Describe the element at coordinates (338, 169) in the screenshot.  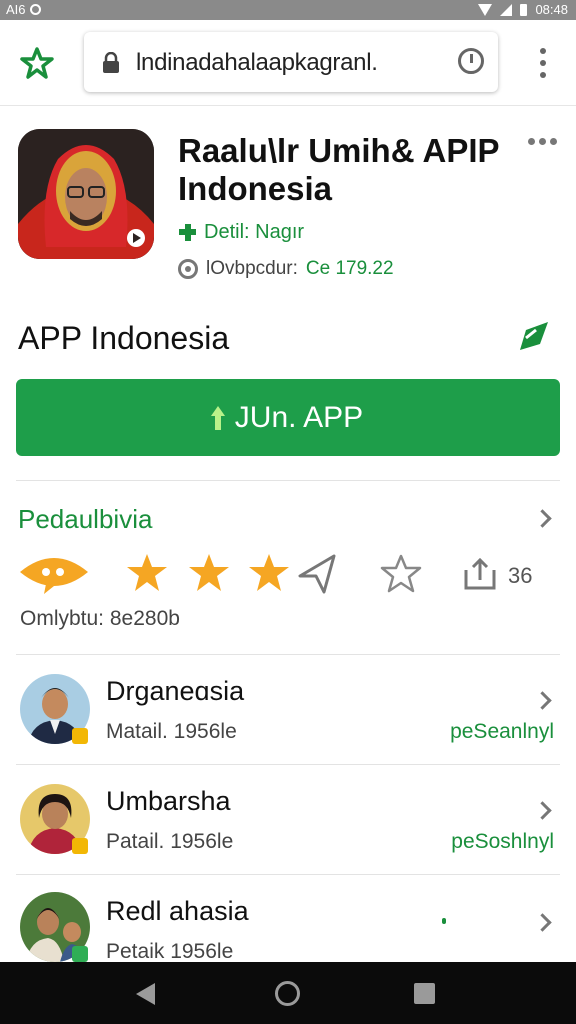
I see `app-title: Raalu\lr Umih& APIP Indonesia` at that location.